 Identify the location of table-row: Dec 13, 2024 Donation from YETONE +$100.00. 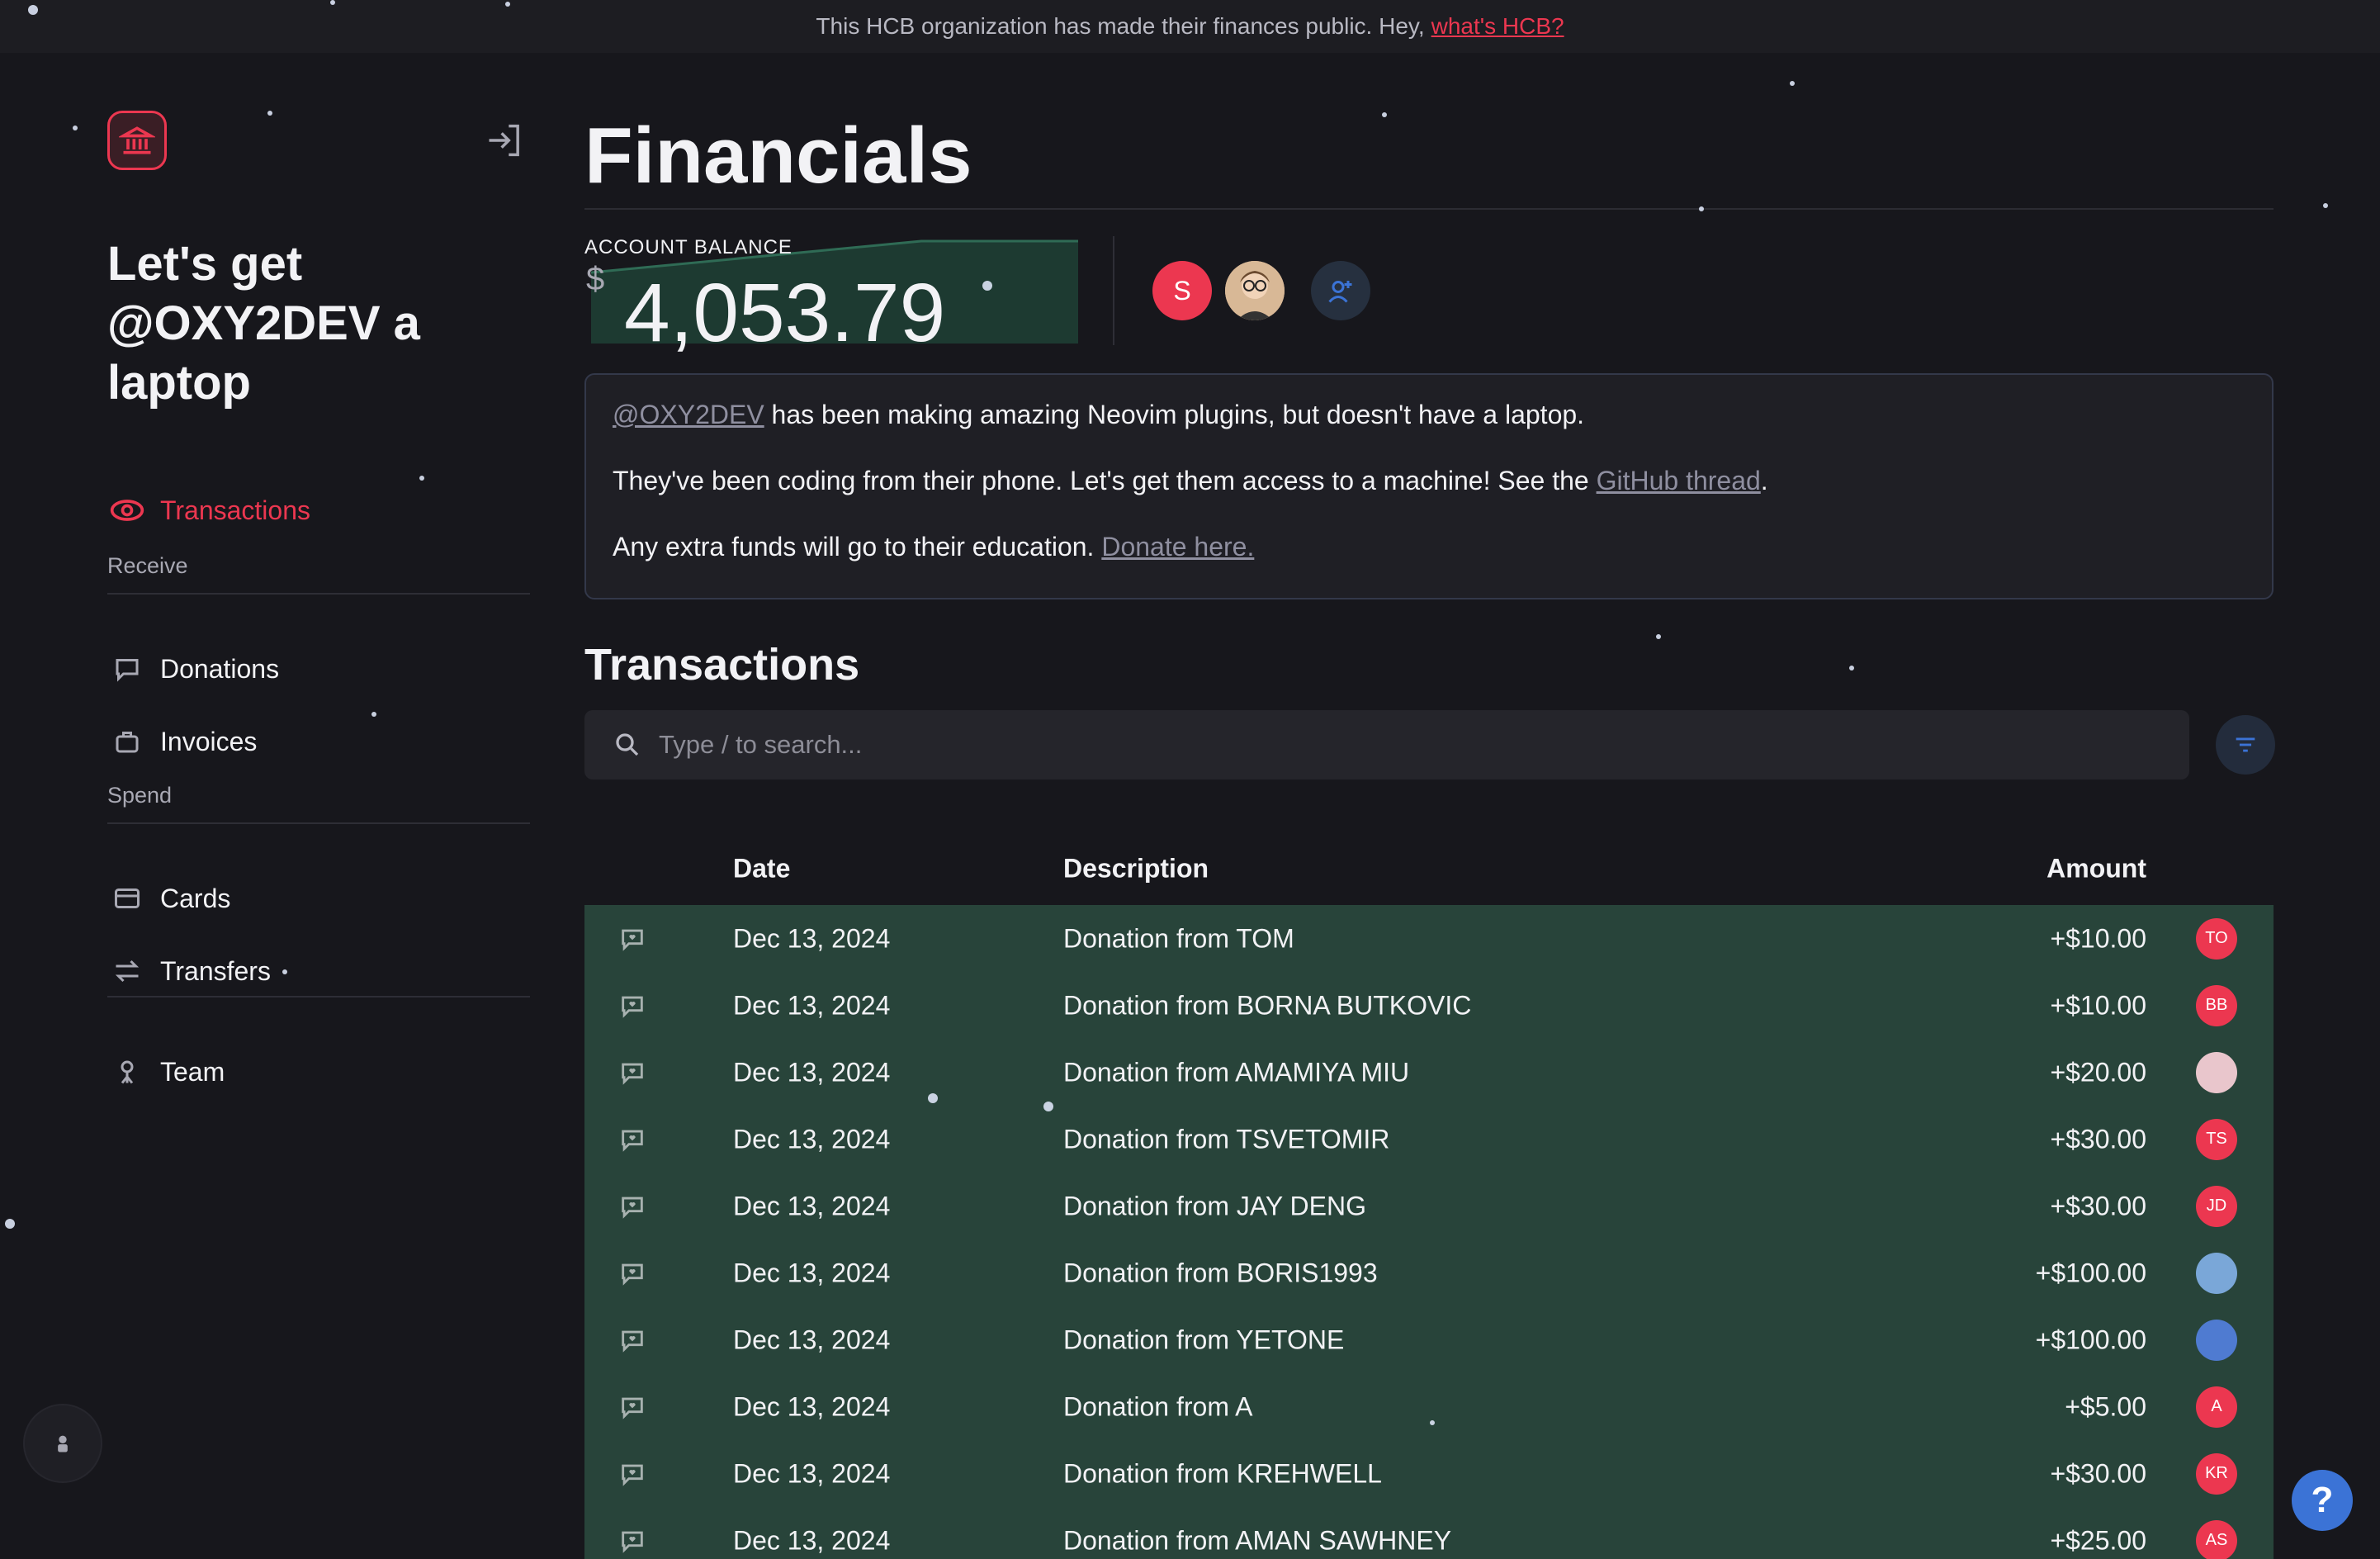
(1429, 1339).